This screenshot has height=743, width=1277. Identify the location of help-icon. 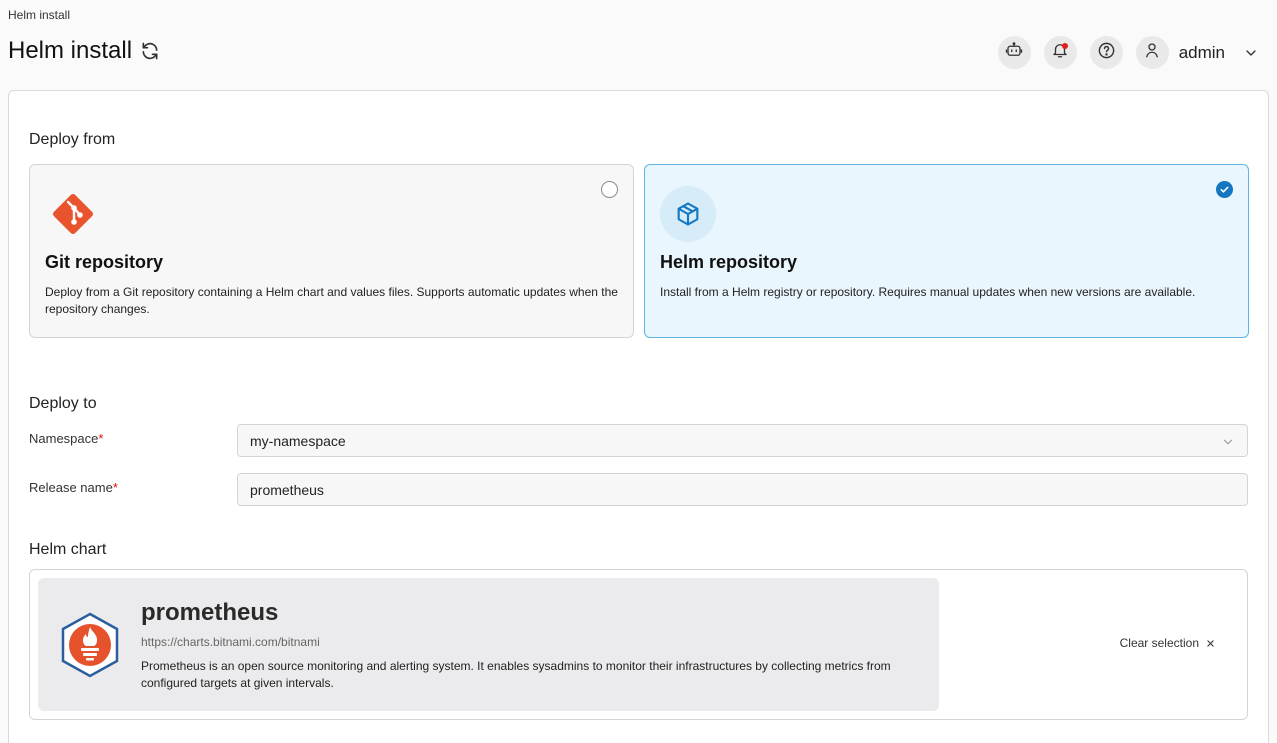
(1106, 53).